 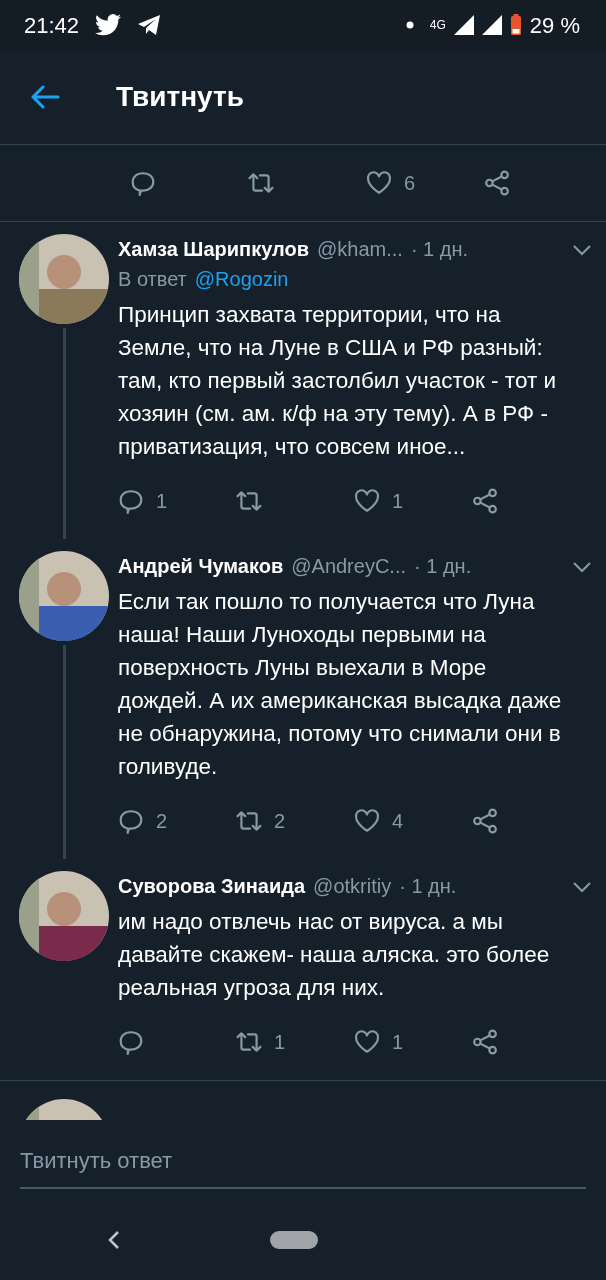 What do you see at coordinates (410, 183) in the screenshot?
I see `like-count: 6` at bounding box center [410, 183].